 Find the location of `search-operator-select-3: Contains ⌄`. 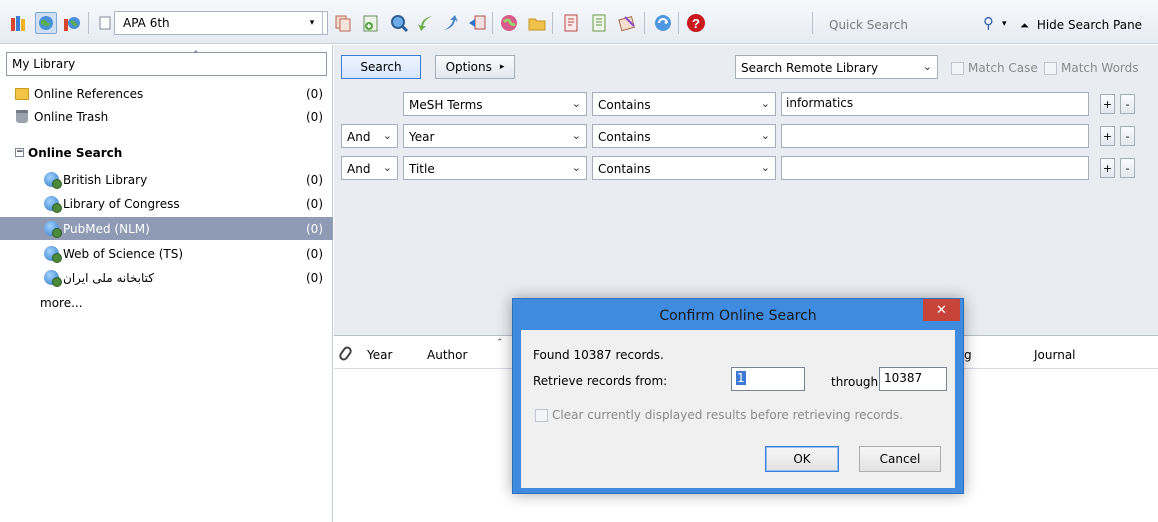

search-operator-select-3: Contains ⌄ is located at coordinates (684, 168).